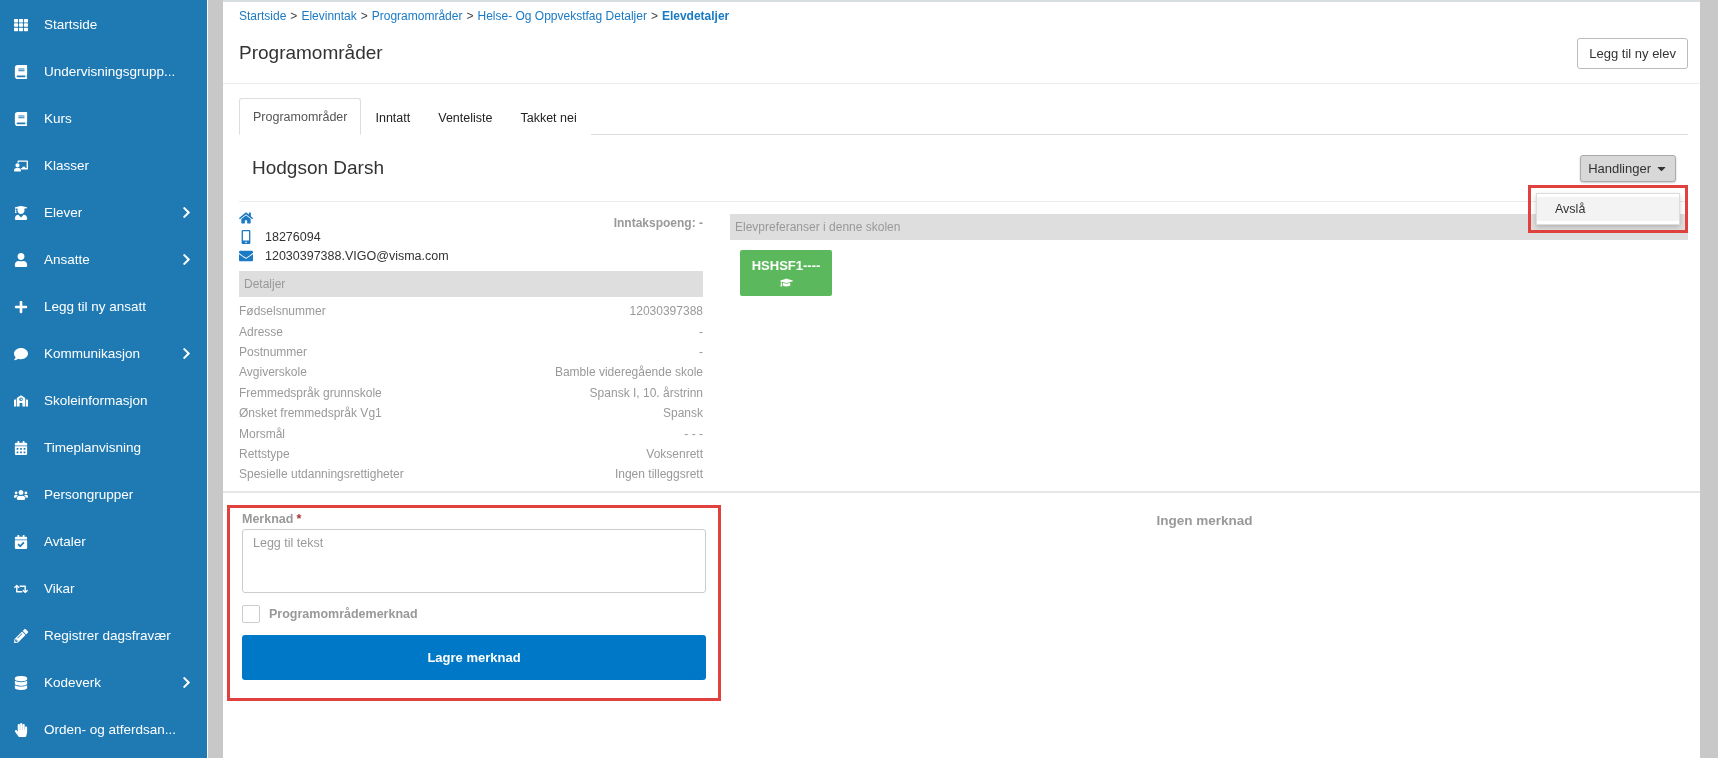  Describe the element at coordinates (658, 222) in the screenshot. I see `intake-score: Inntakspoeng: -` at that location.